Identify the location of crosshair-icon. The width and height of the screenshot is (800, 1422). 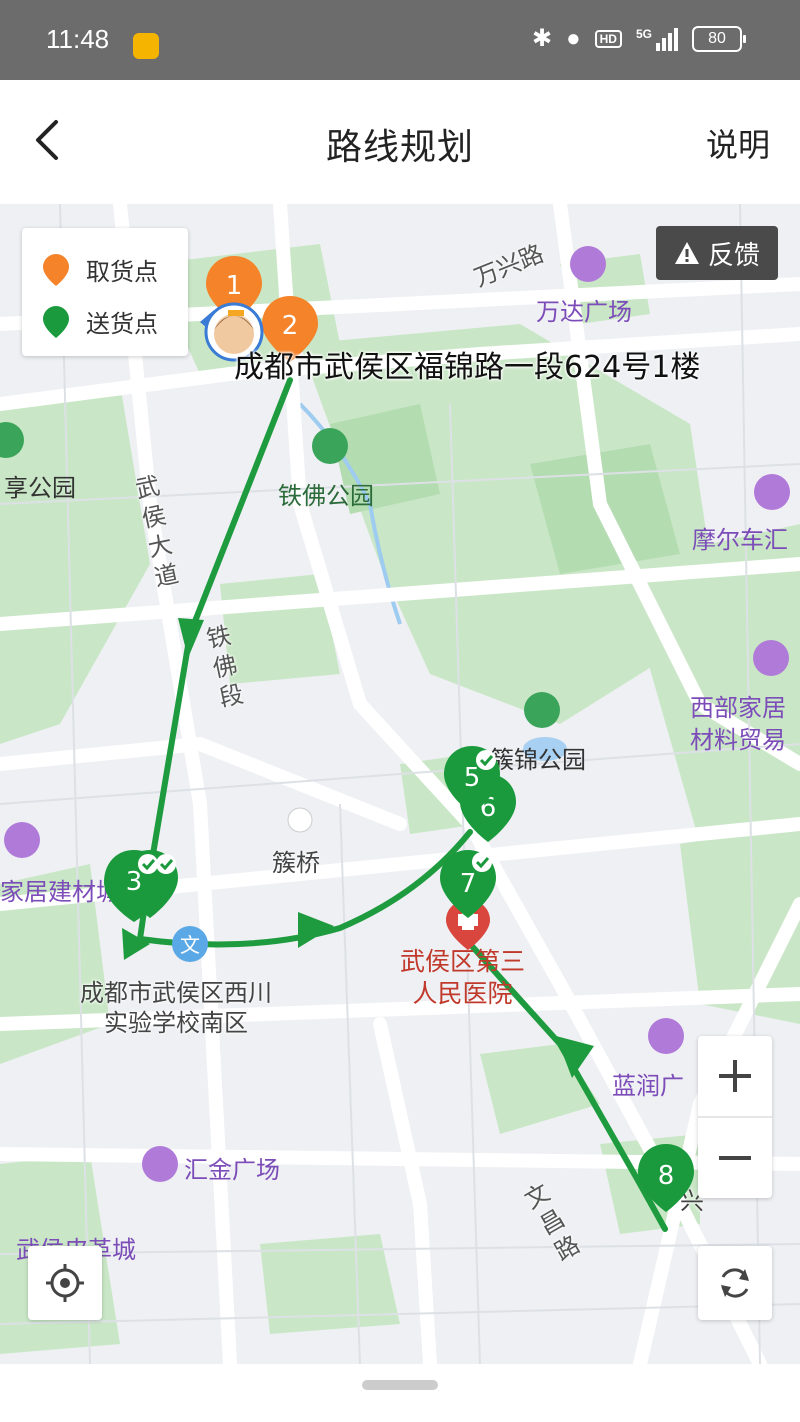
(65, 1283).